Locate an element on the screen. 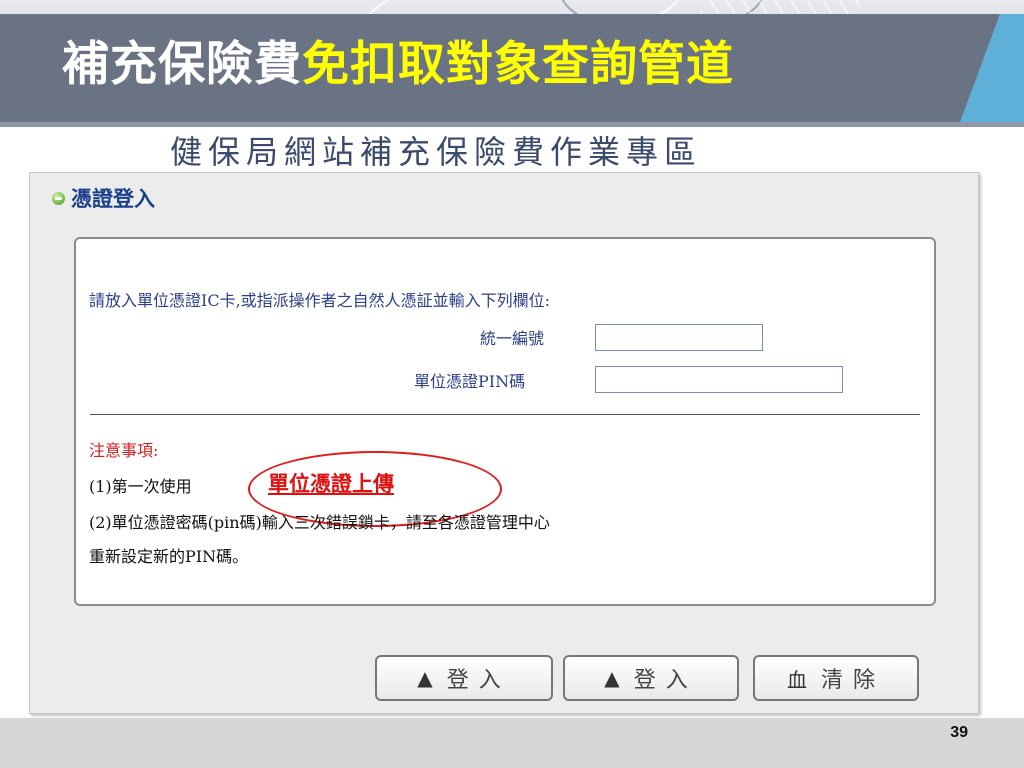 The width and height of the screenshot is (1024, 768). note-line3: 重新設定新的PIN碼。 is located at coordinates (169, 556).